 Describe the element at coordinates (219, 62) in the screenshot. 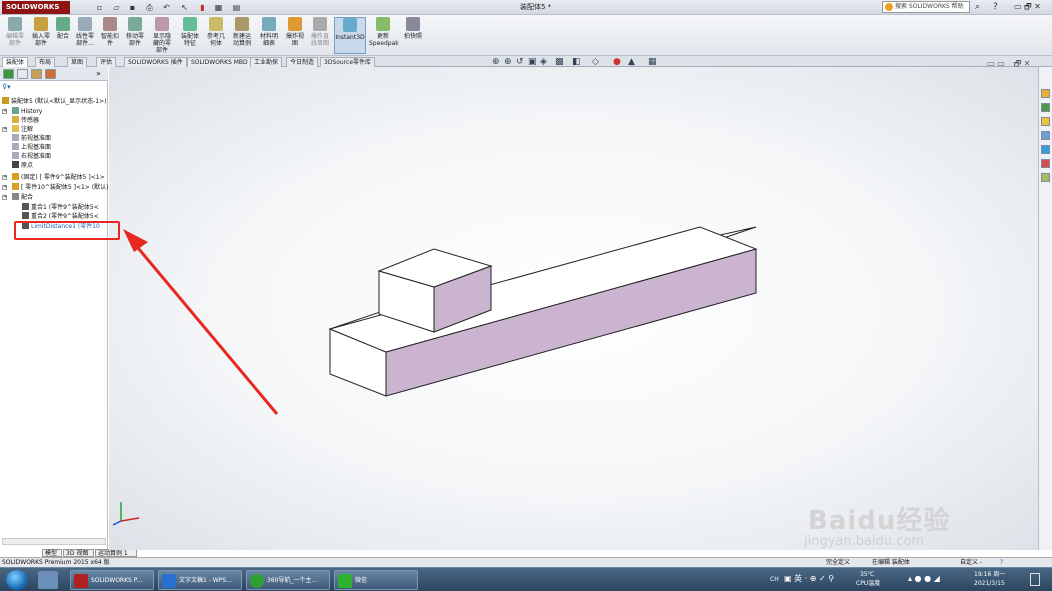

I see `tab-5: SOLIDWORKS MBD` at that location.